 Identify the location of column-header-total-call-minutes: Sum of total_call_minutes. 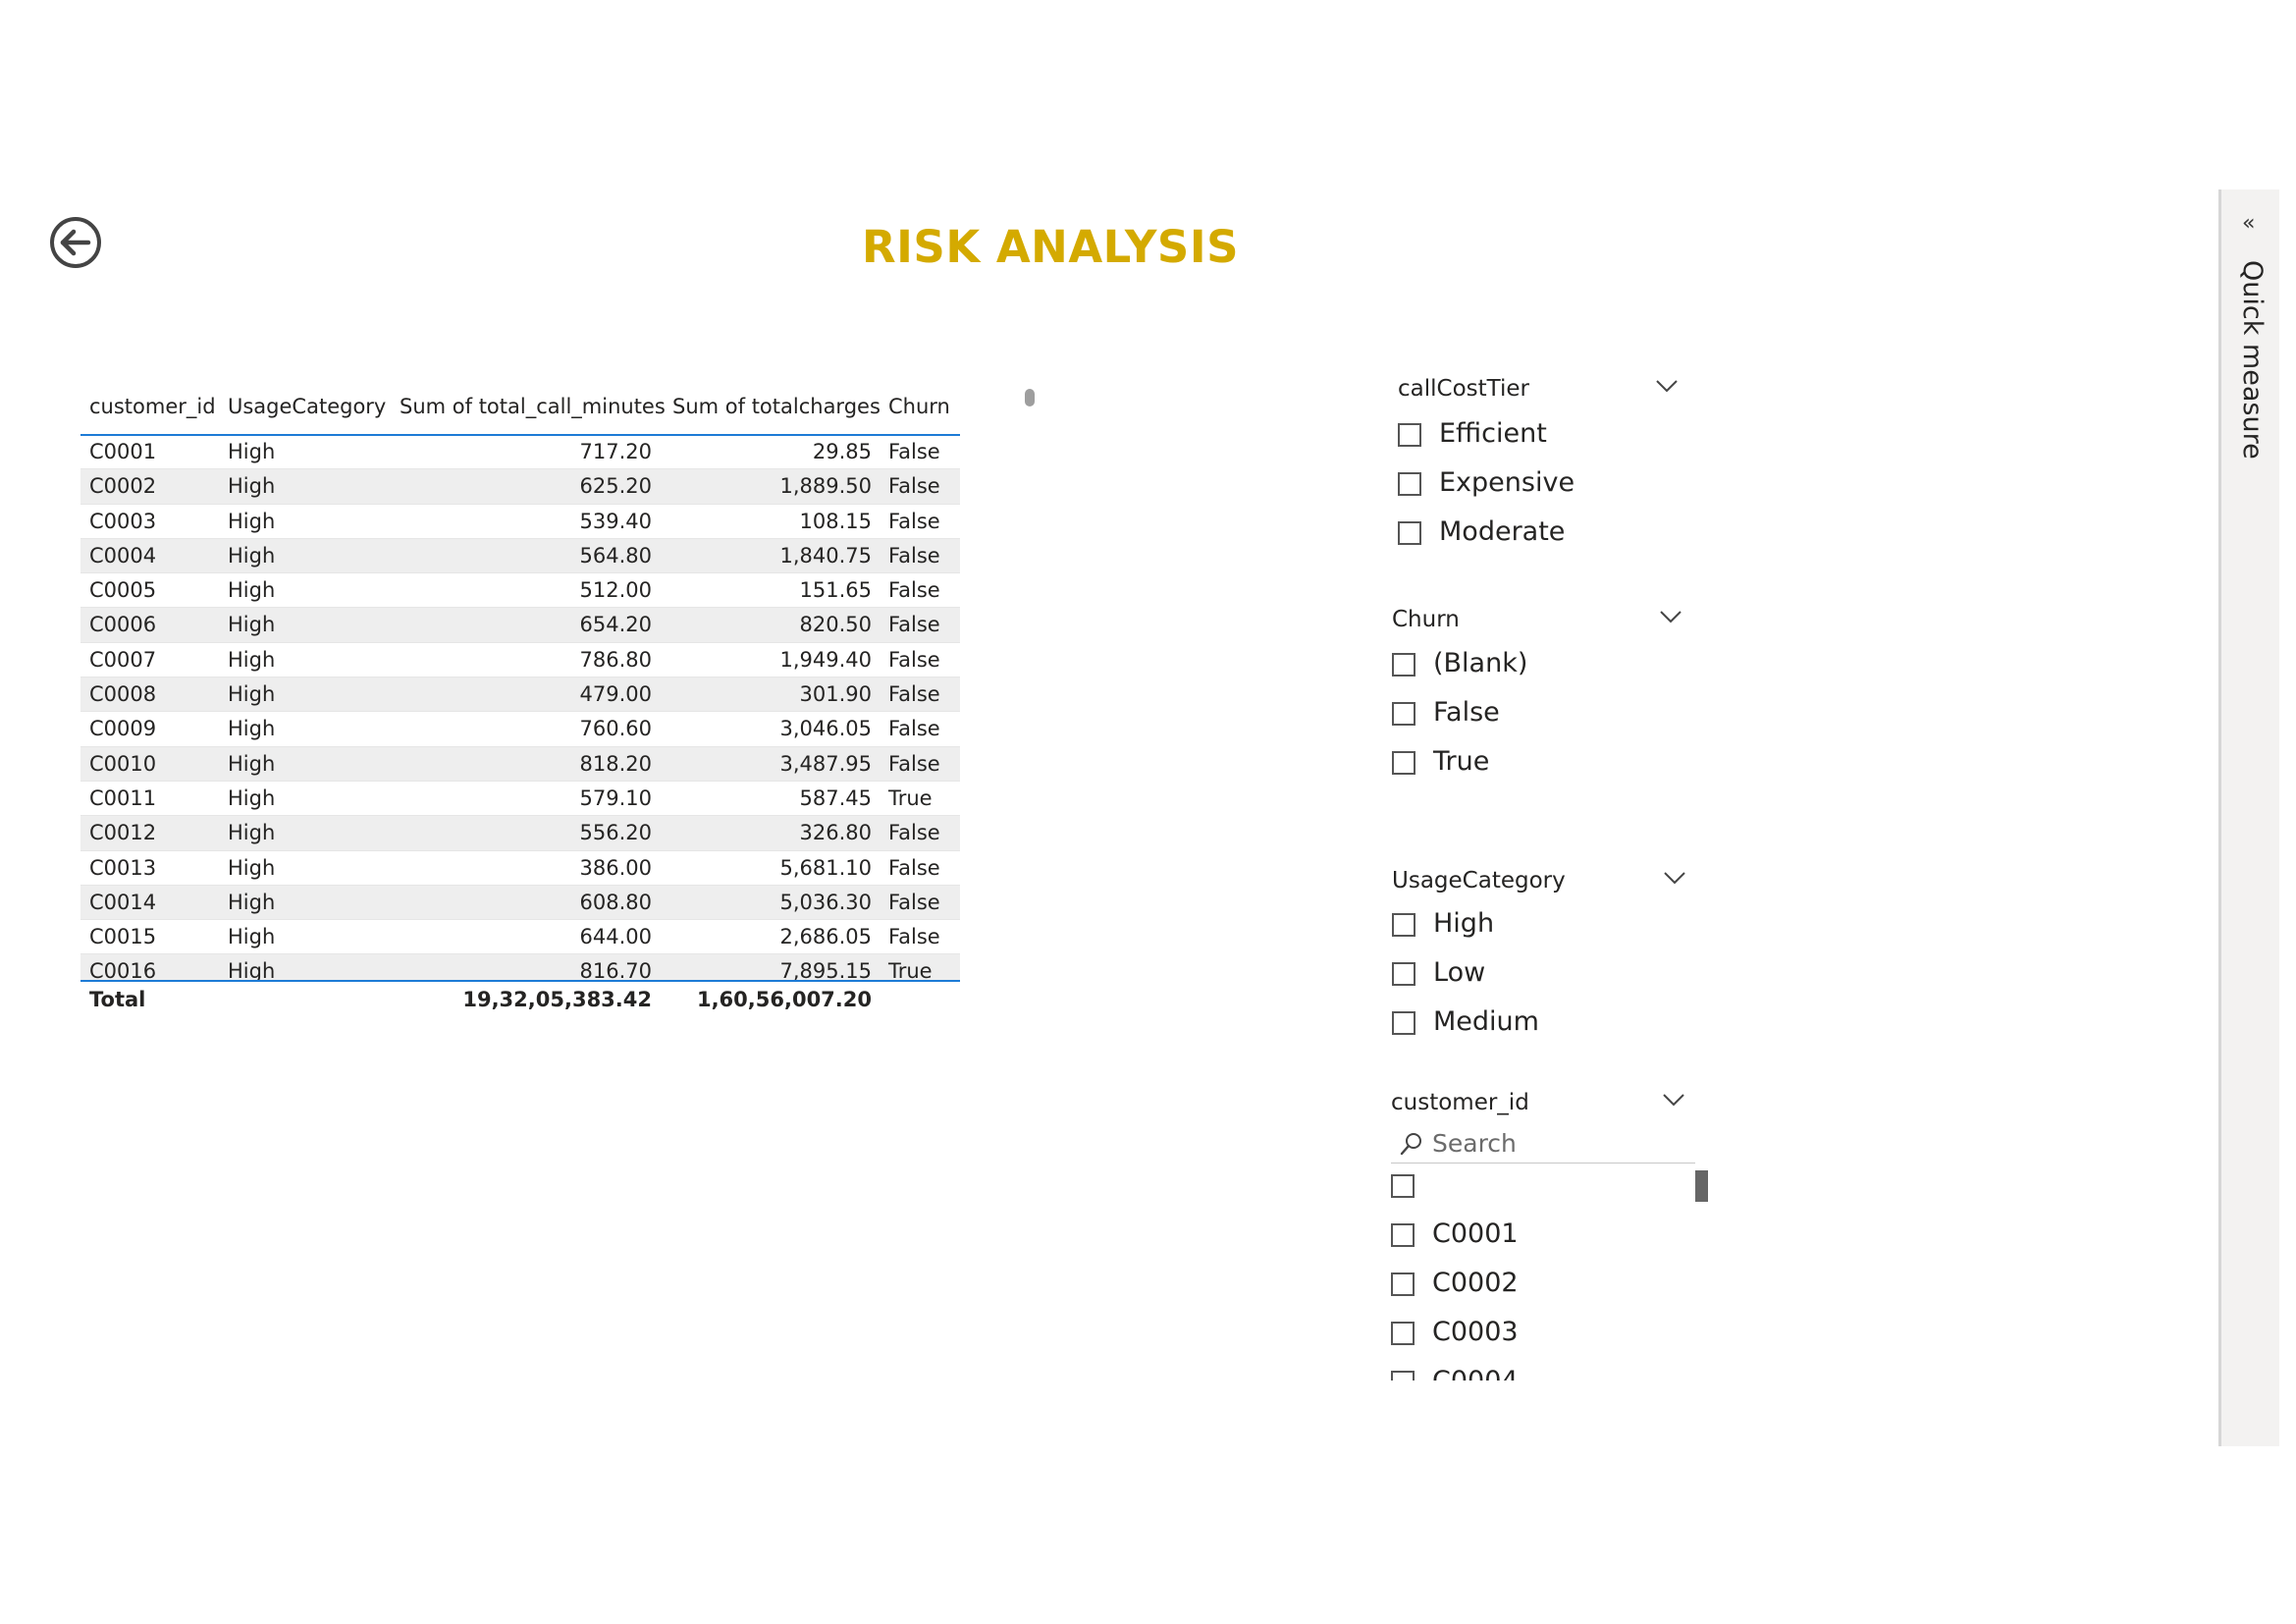
(533, 406).